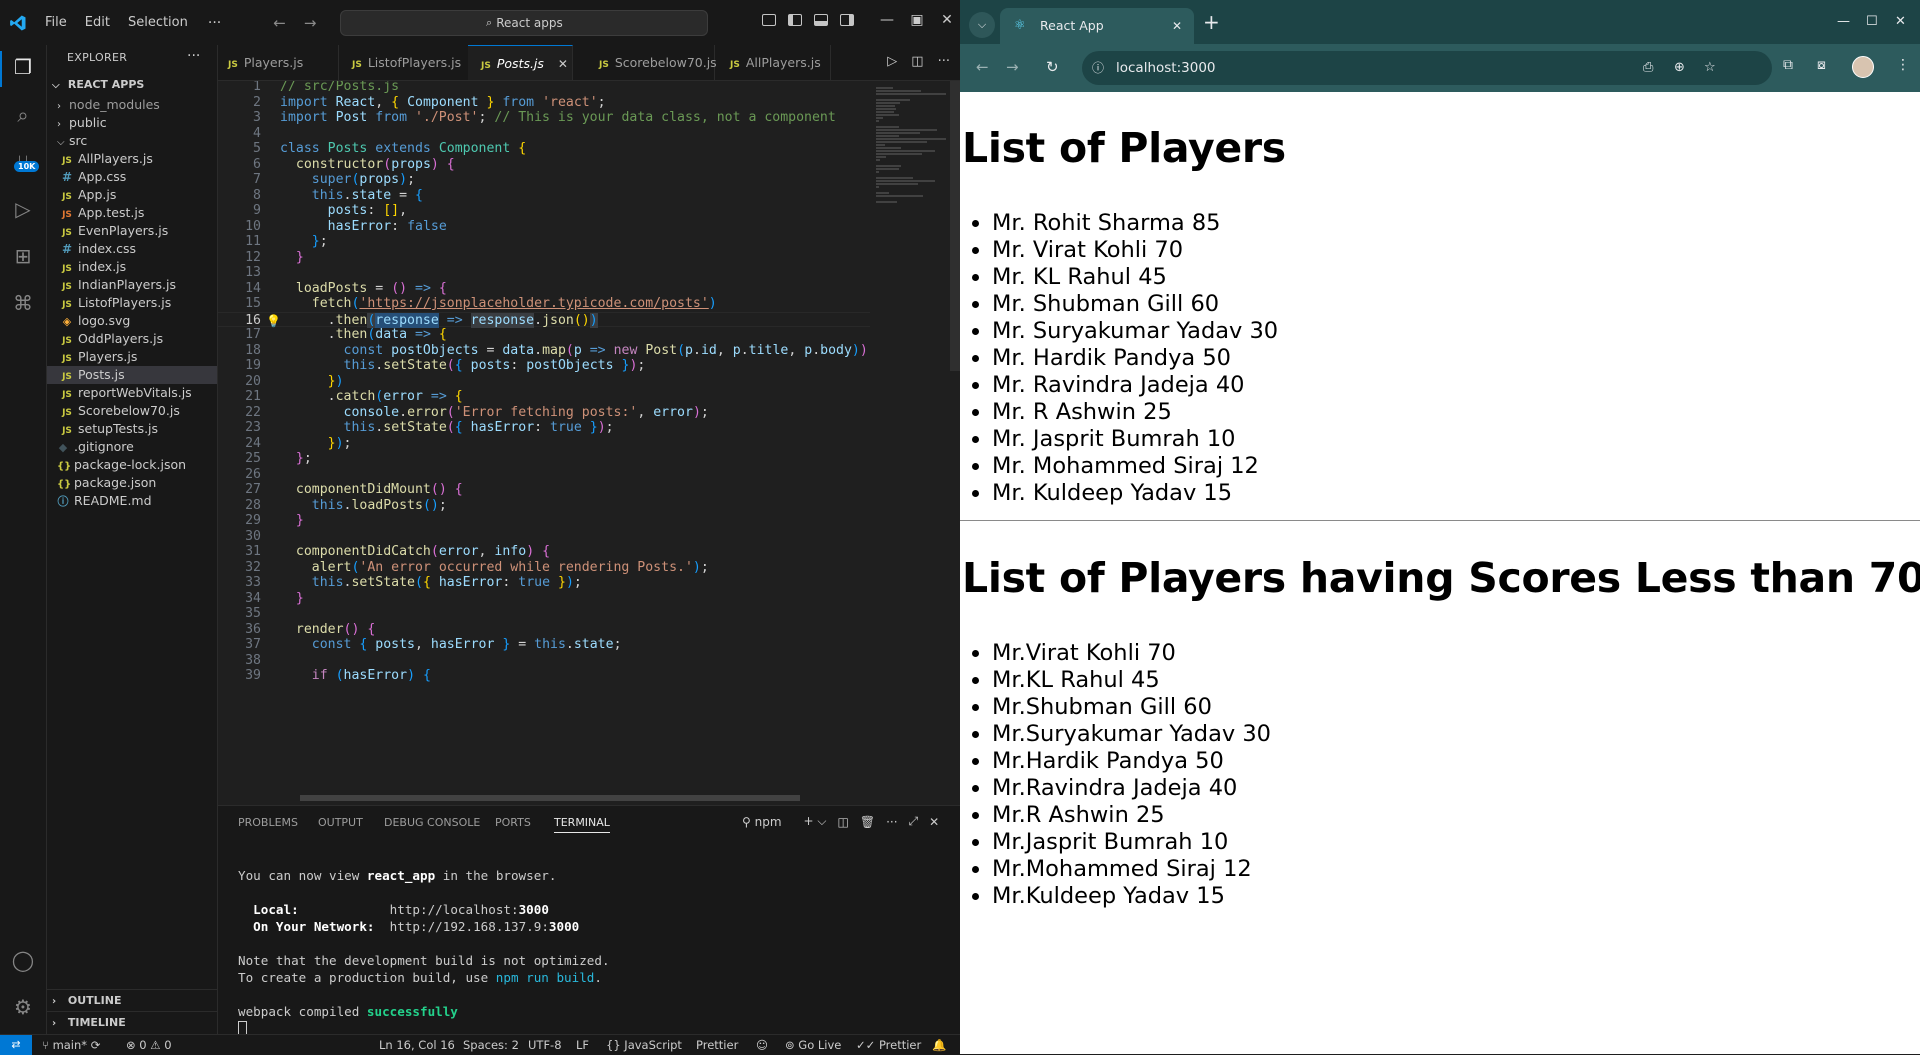 This screenshot has height=1055, width=1920. Describe the element at coordinates (149, 1045) in the screenshot. I see `problems-status: ⊗ 0 ⚠ 0` at that location.